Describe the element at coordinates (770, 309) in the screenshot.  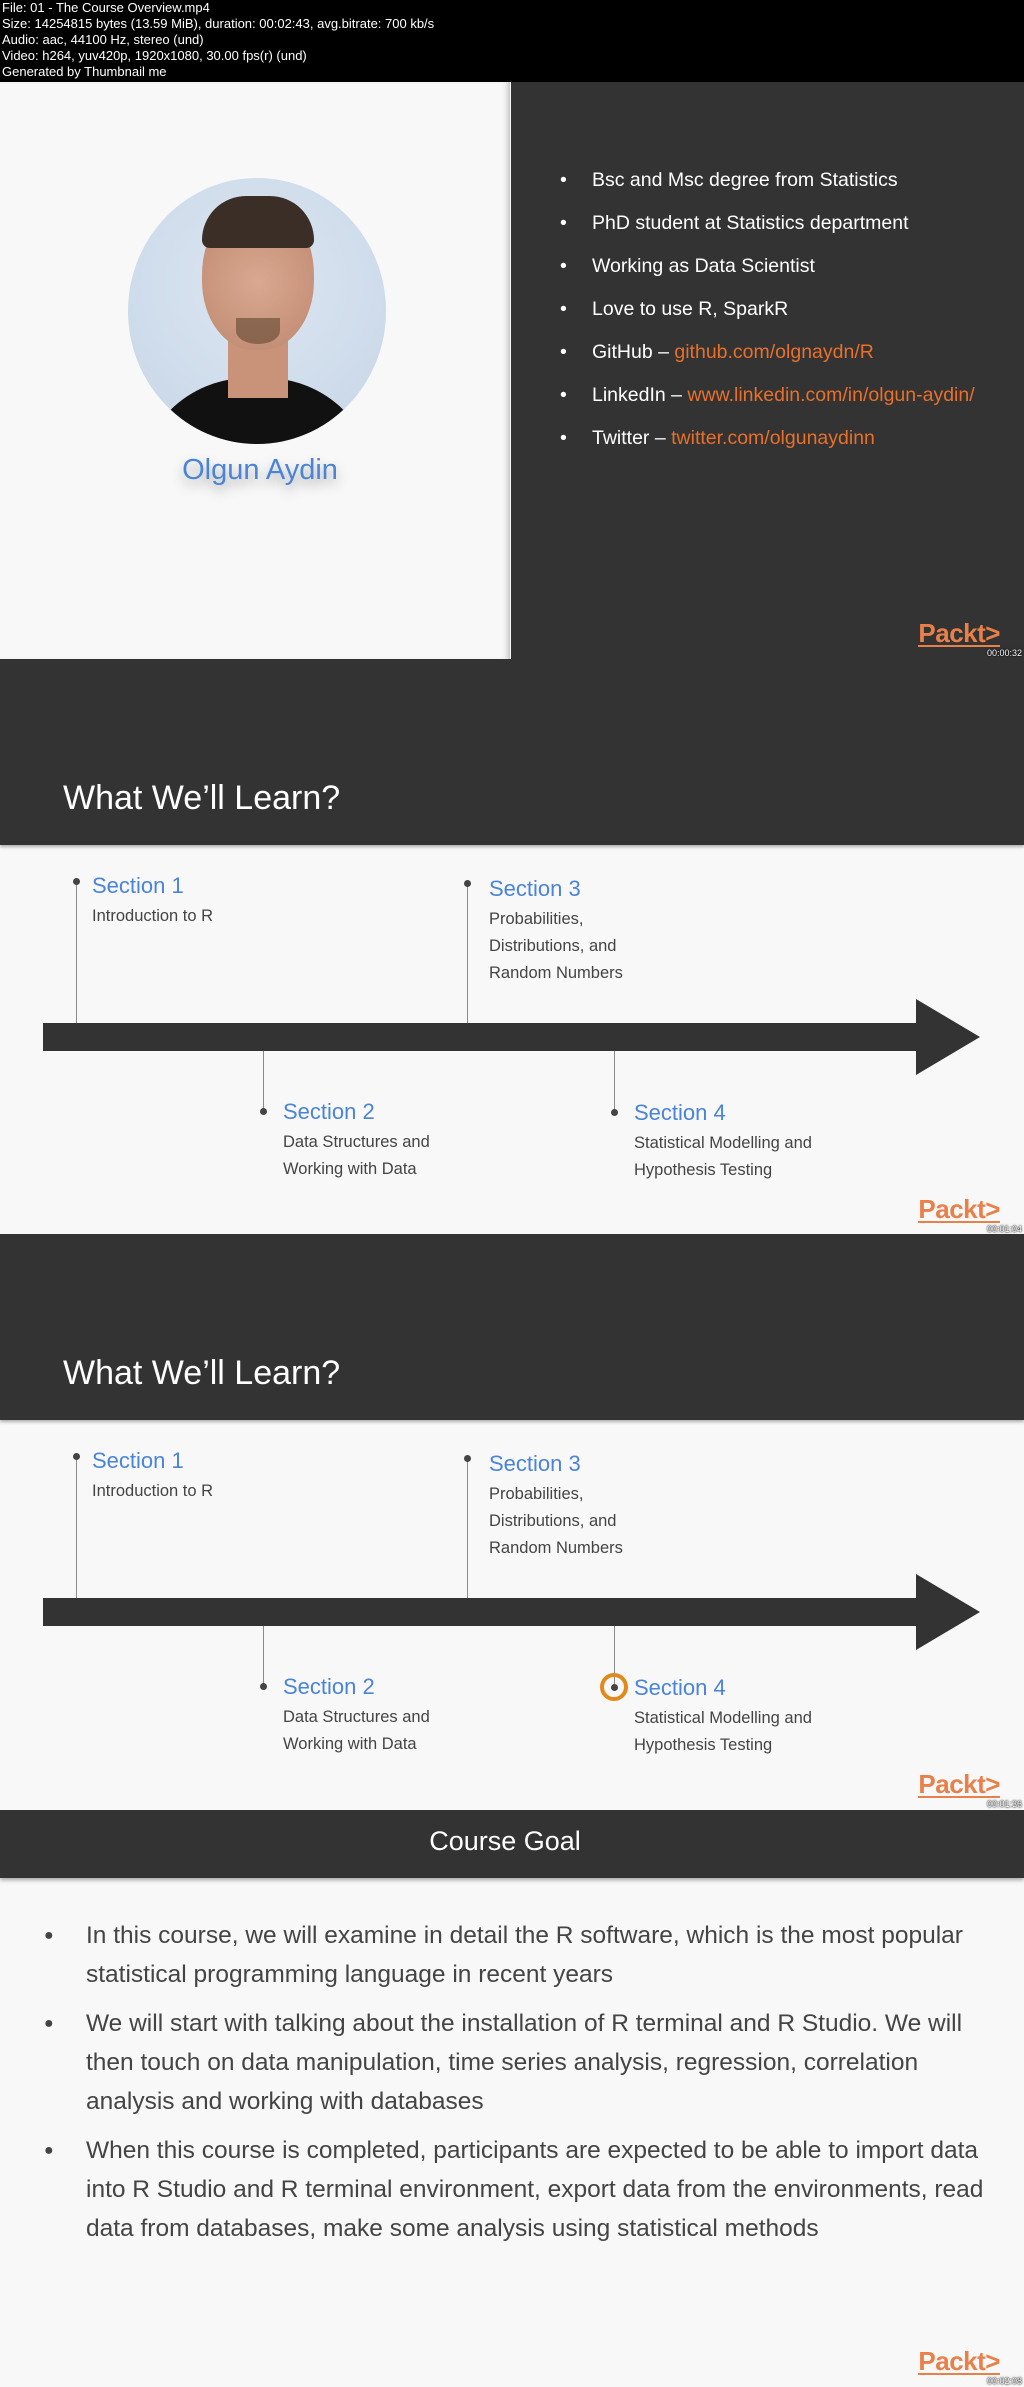
I see `bio-item: Love to use R, SparkR` at that location.